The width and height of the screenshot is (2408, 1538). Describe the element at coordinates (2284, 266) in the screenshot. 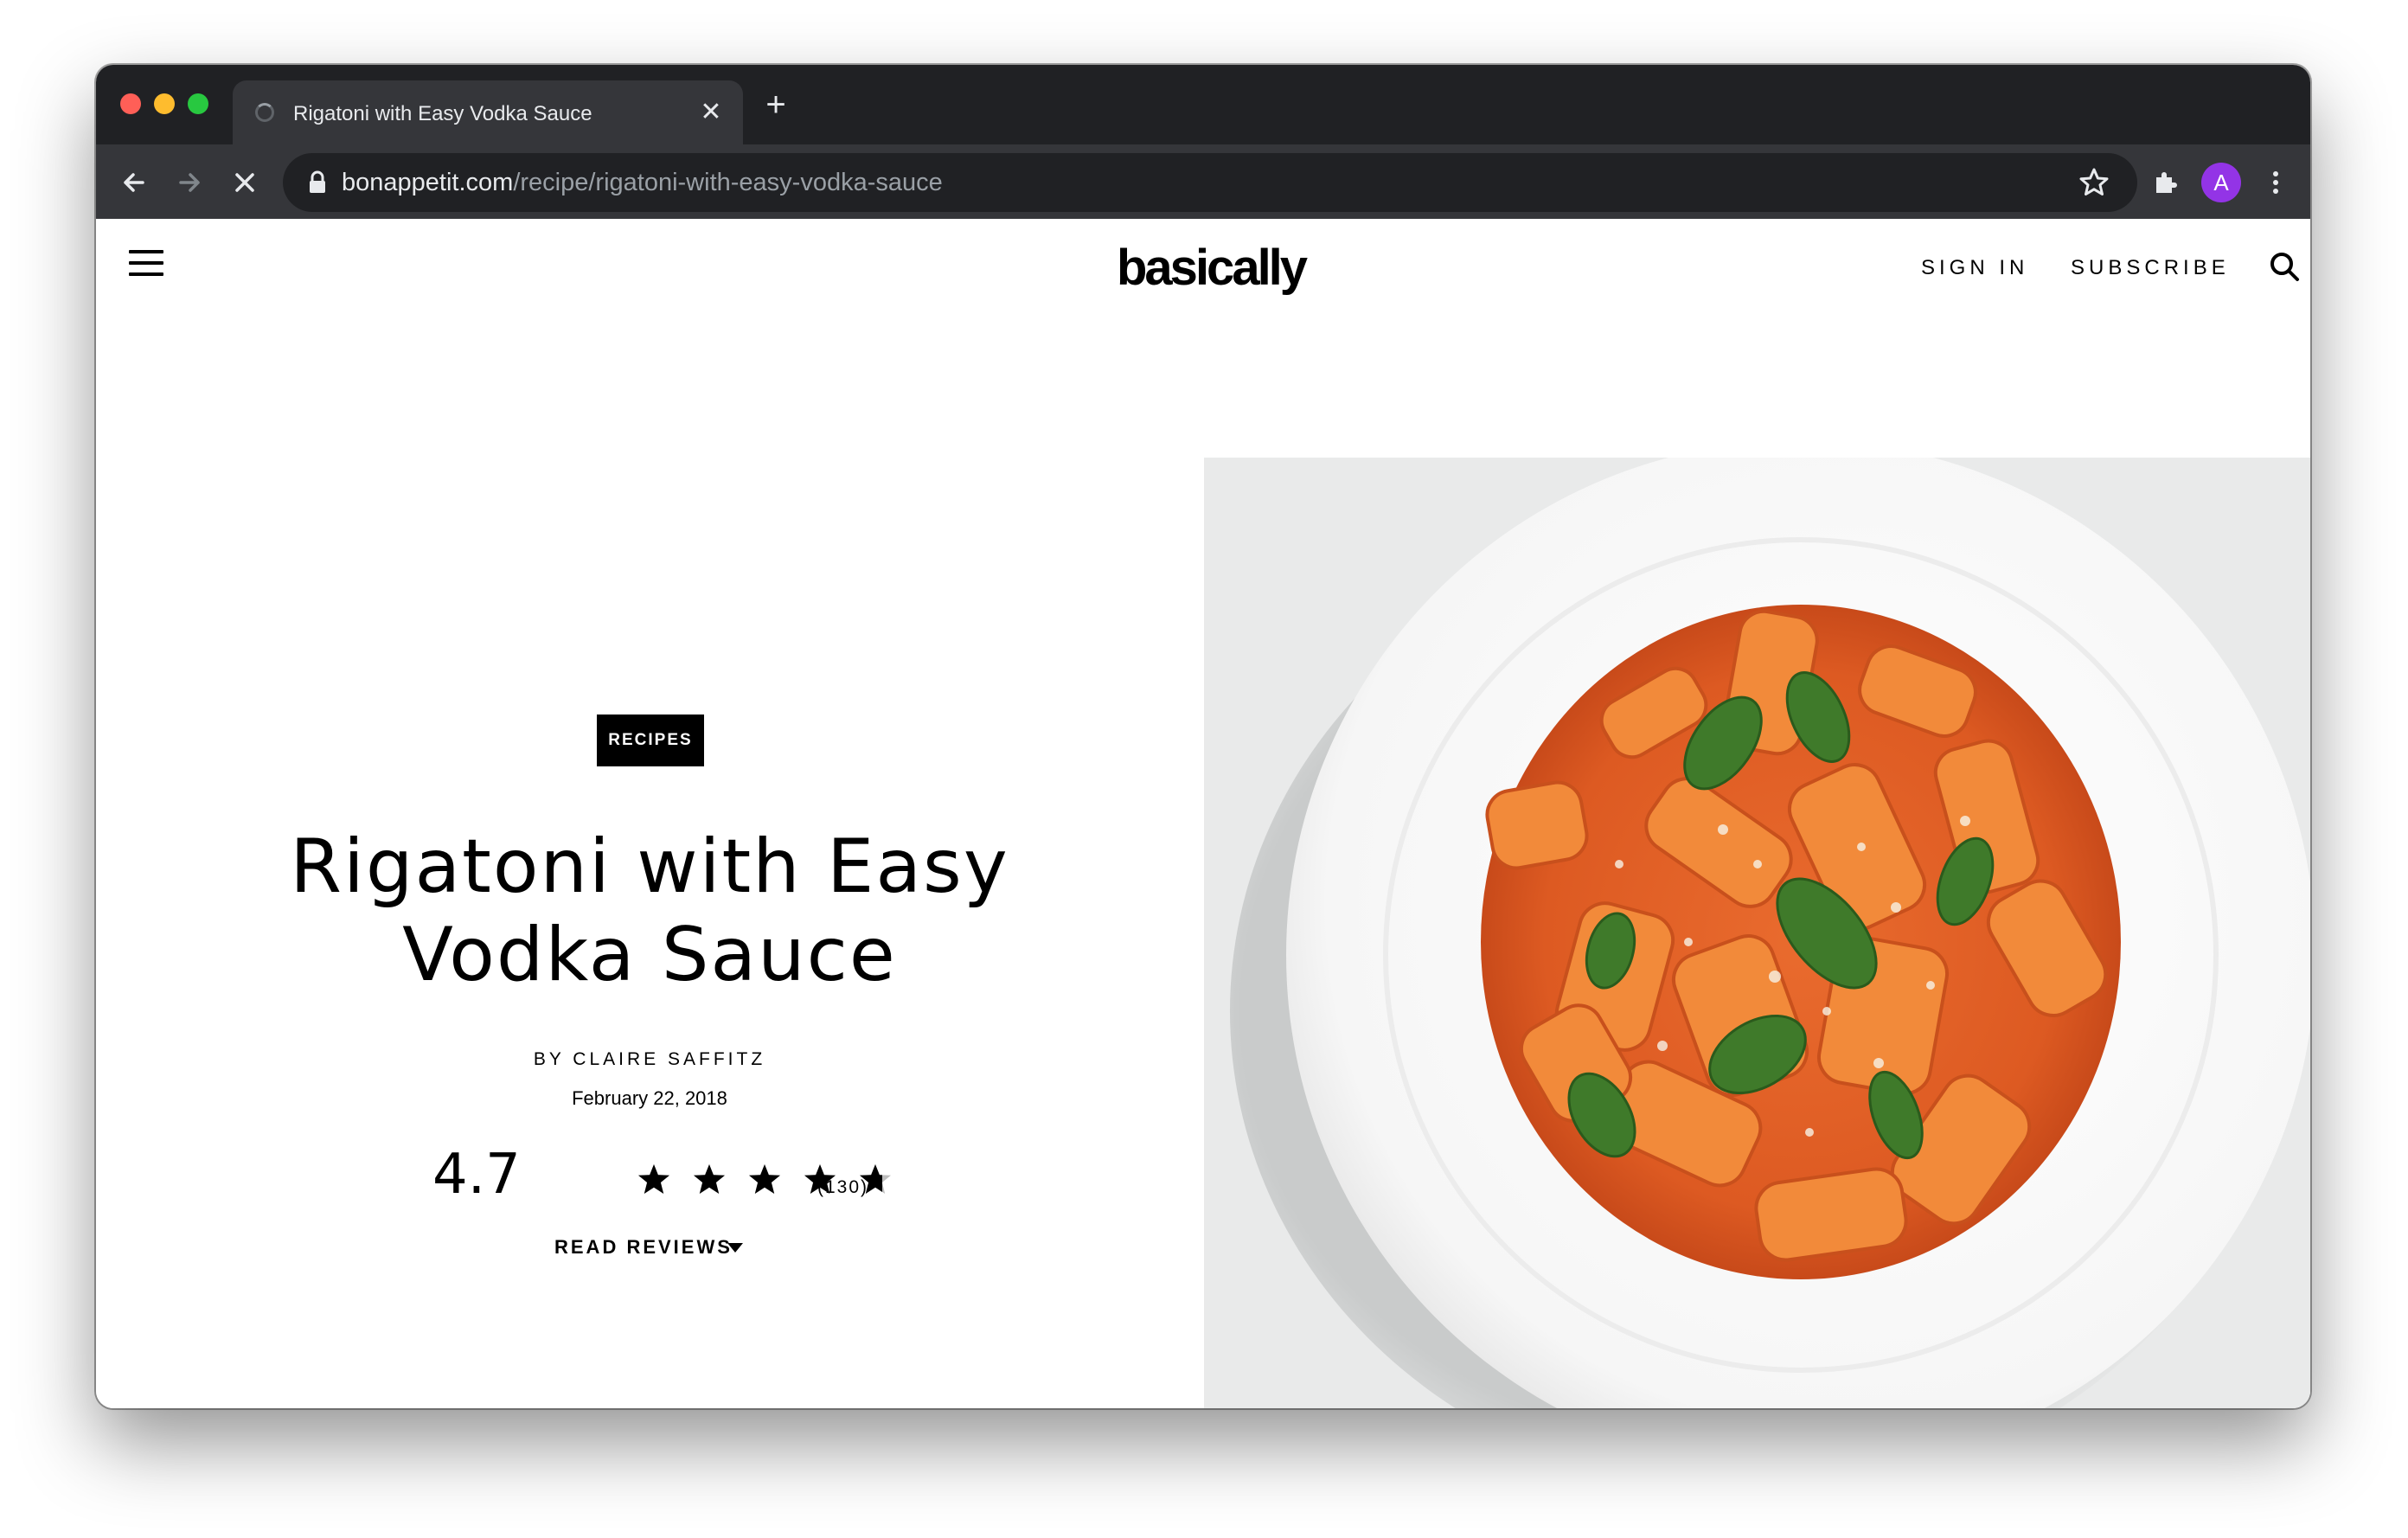

I see `search-icon` at that location.